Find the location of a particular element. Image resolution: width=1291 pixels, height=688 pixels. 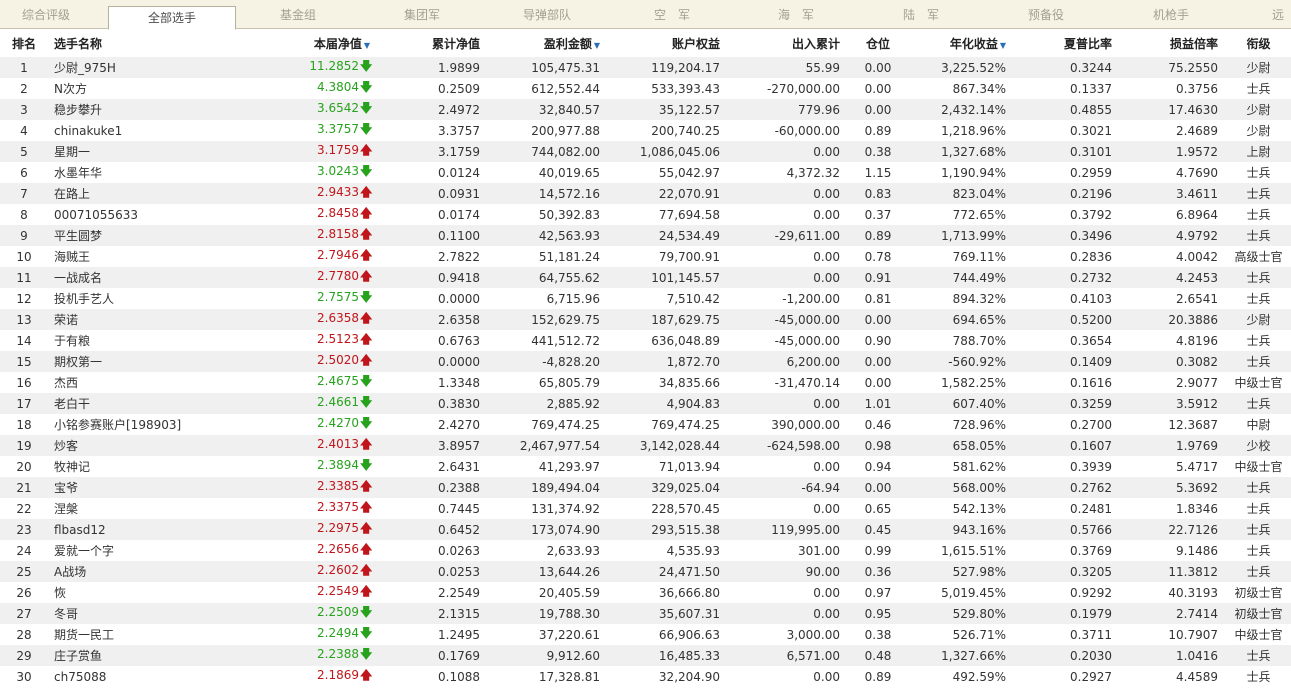

col-header-sharpe: 夏普比率 is located at coordinates (1067, 43).